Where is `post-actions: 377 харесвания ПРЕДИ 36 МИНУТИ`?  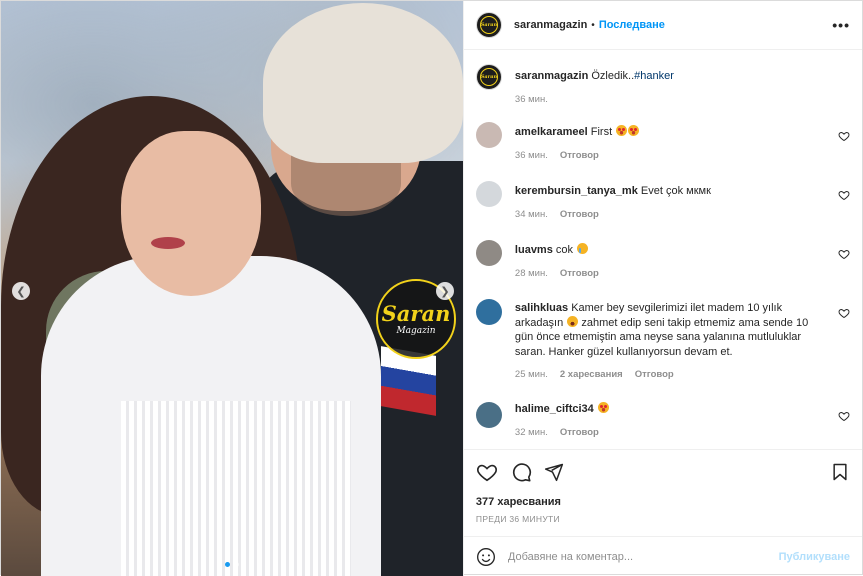 post-actions: 377 харесвания ПРЕДИ 36 МИНУТИ is located at coordinates (662, 492).